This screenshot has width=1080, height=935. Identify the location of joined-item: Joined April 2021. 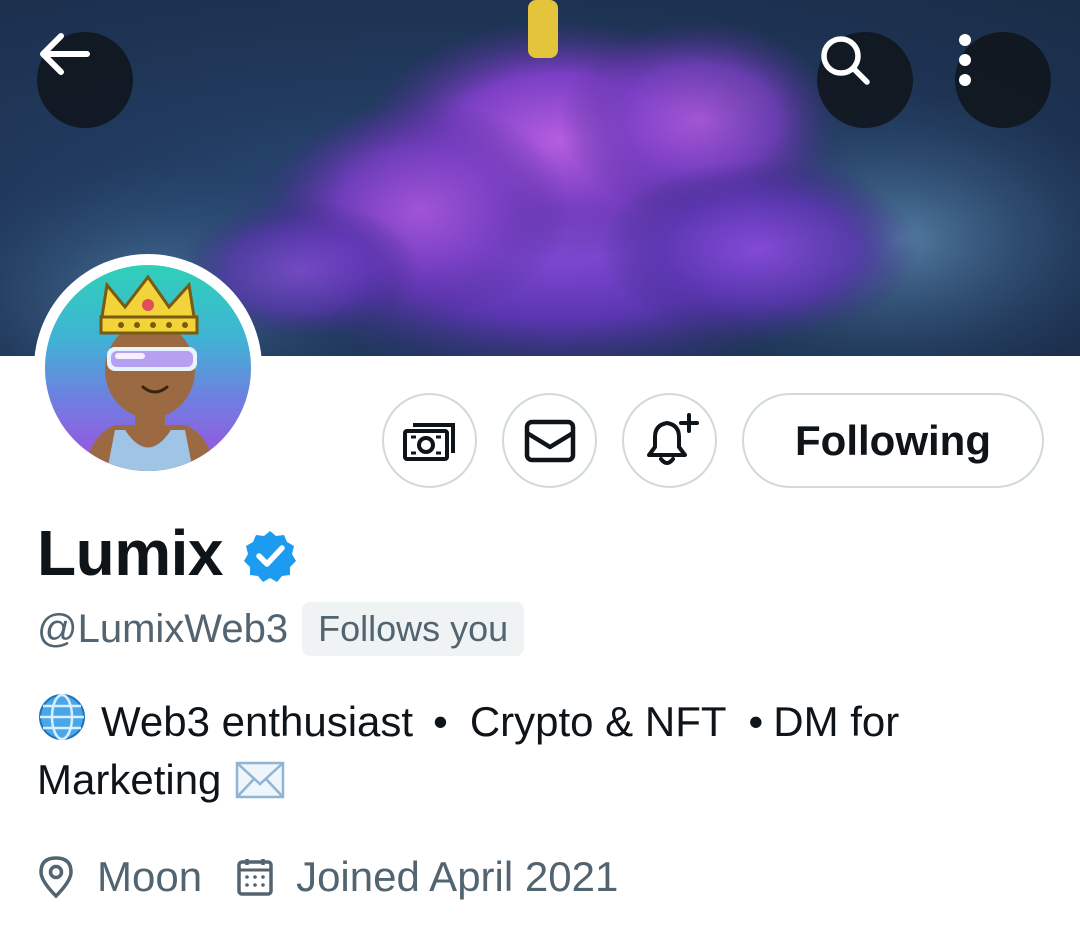
(427, 877).